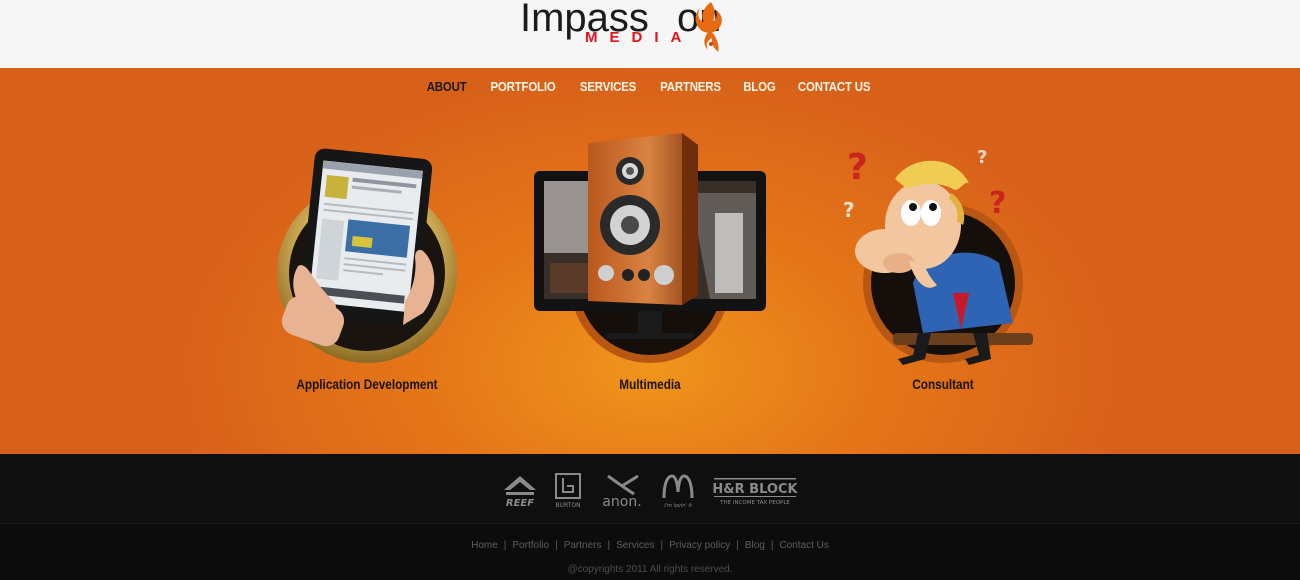 The width and height of the screenshot is (1300, 580). What do you see at coordinates (943, 384) in the screenshot?
I see `service-label: Consultant` at bounding box center [943, 384].